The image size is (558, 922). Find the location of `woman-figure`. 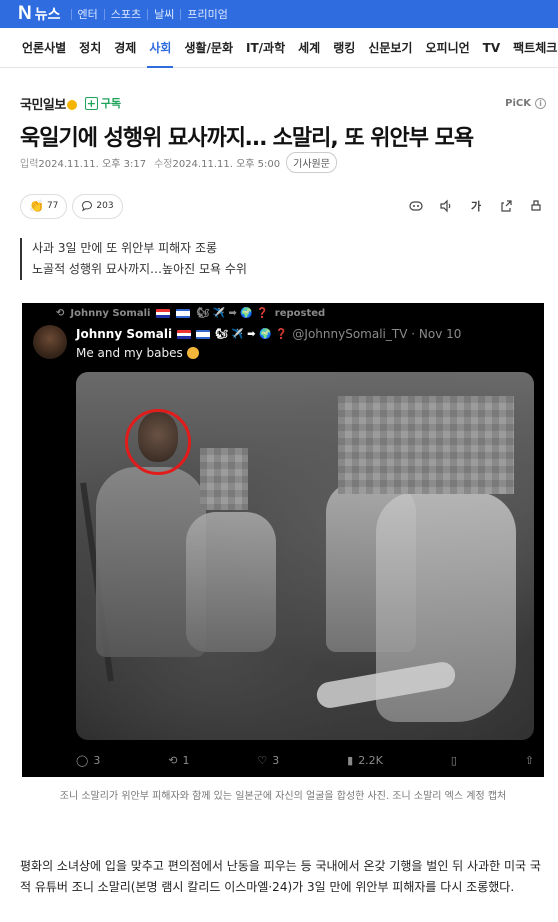

woman-figure is located at coordinates (231, 582).